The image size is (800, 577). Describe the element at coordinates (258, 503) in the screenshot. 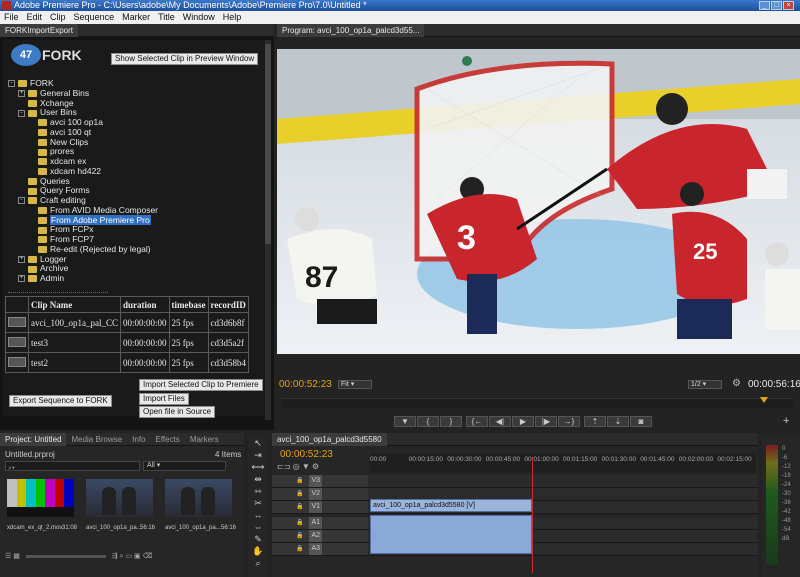

I see `razor-tool-icon: ✂` at that location.